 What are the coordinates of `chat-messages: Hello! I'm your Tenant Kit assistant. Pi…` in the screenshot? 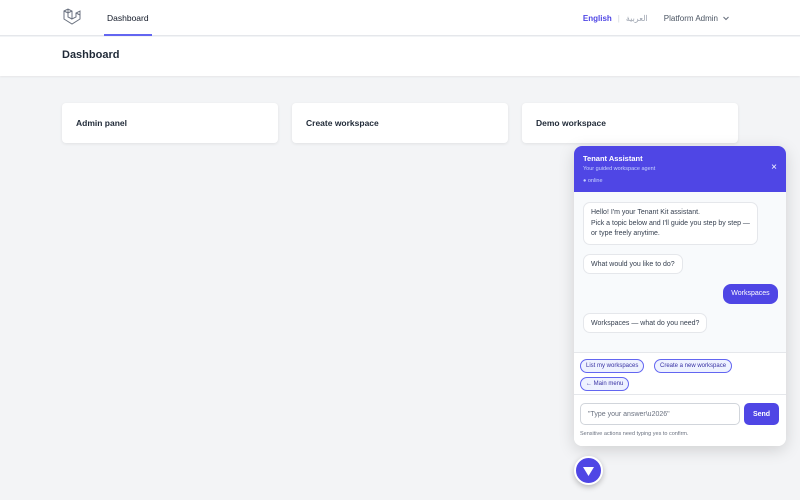 It's located at (680, 272).